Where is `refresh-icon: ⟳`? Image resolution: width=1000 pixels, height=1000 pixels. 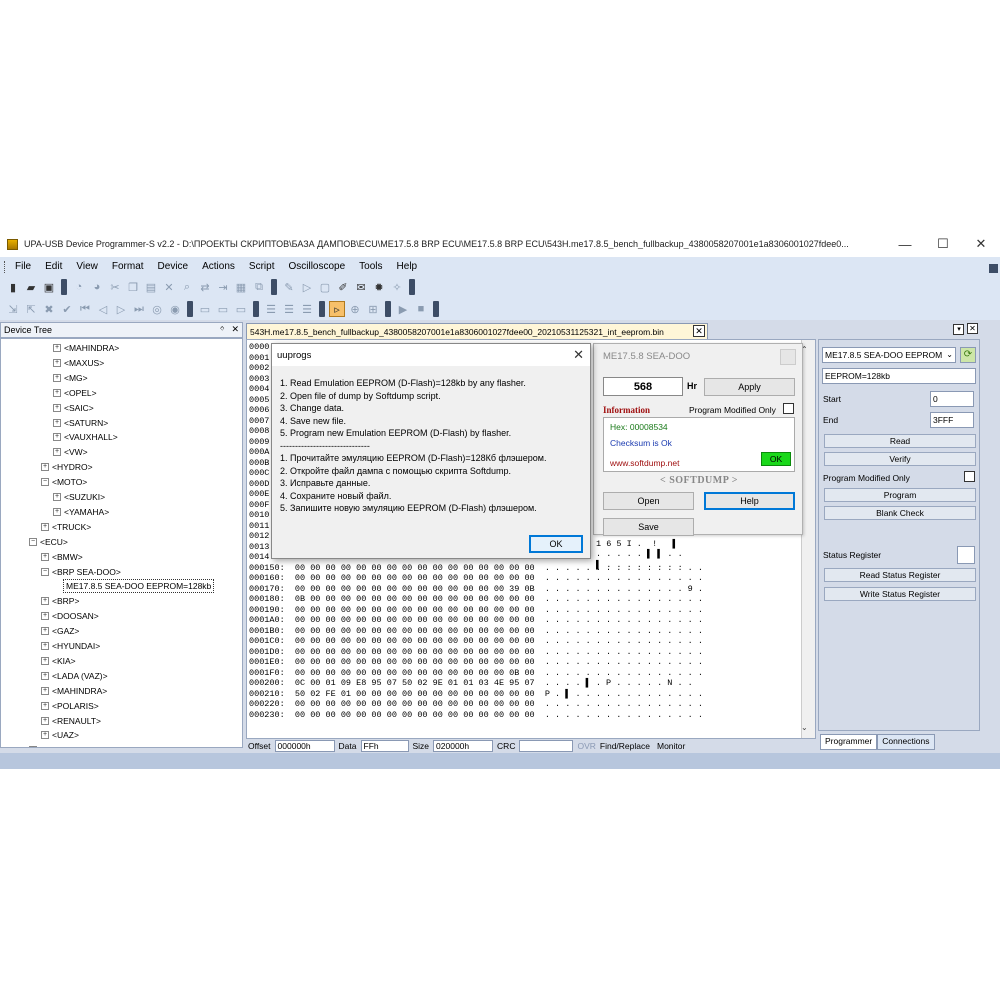 refresh-icon: ⟳ is located at coordinates (968, 355).